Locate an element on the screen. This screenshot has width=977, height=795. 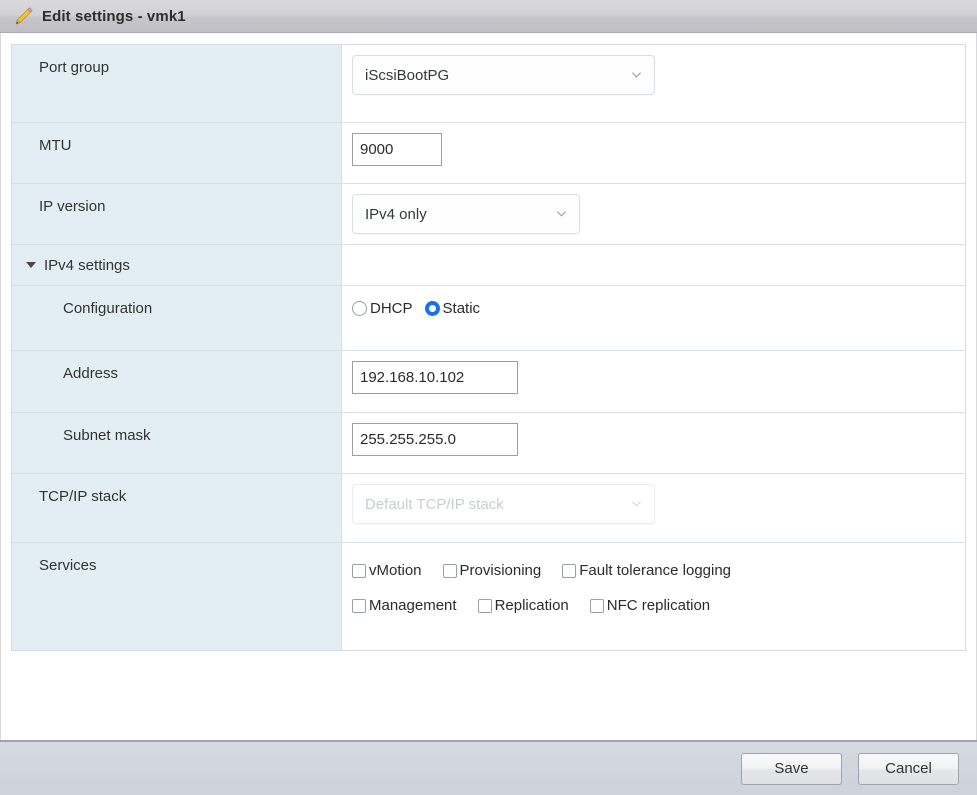
checkbox-replication-label: Replication is located at coordinates (531, 605).